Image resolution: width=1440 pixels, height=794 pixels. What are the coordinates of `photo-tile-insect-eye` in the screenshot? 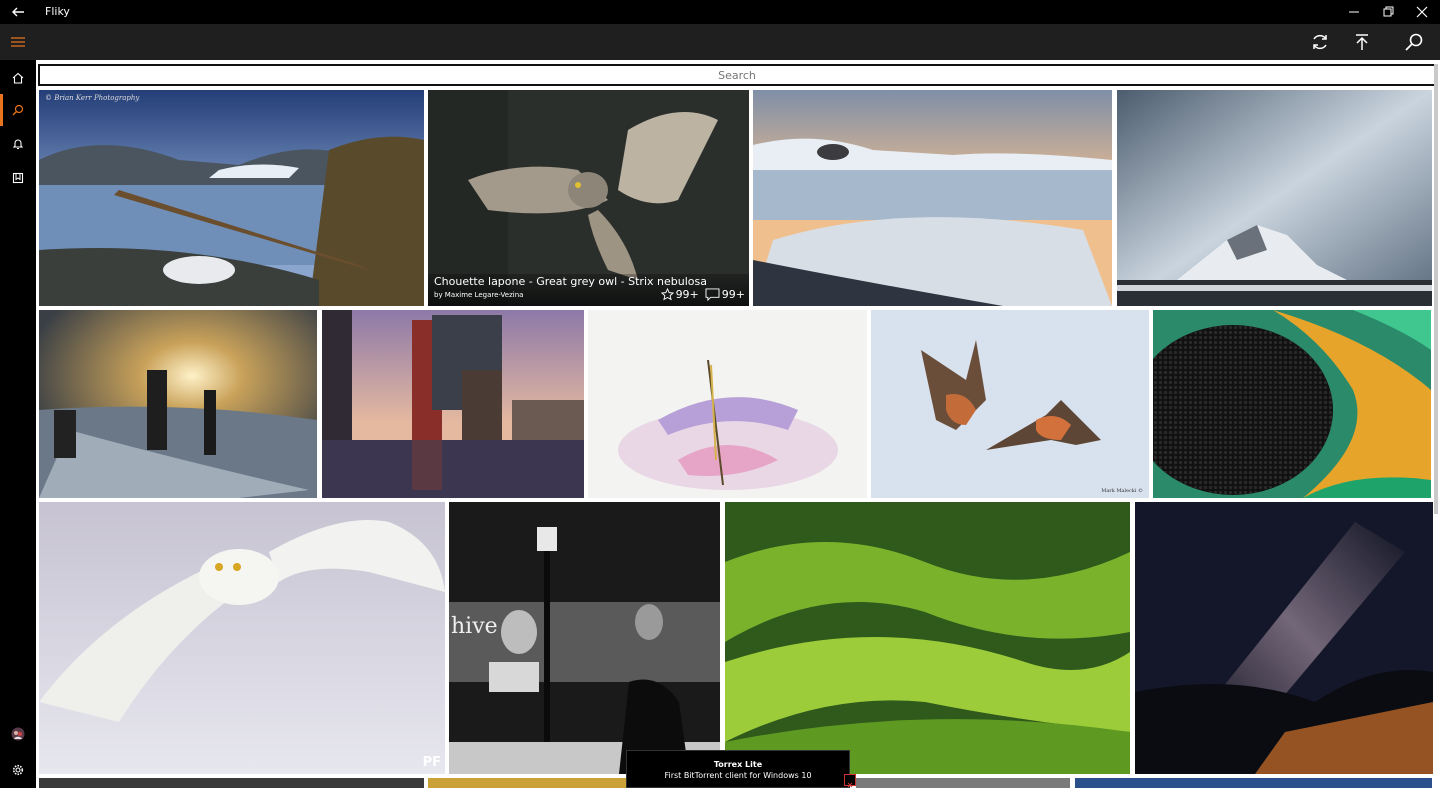 It's located at (1292, 404).